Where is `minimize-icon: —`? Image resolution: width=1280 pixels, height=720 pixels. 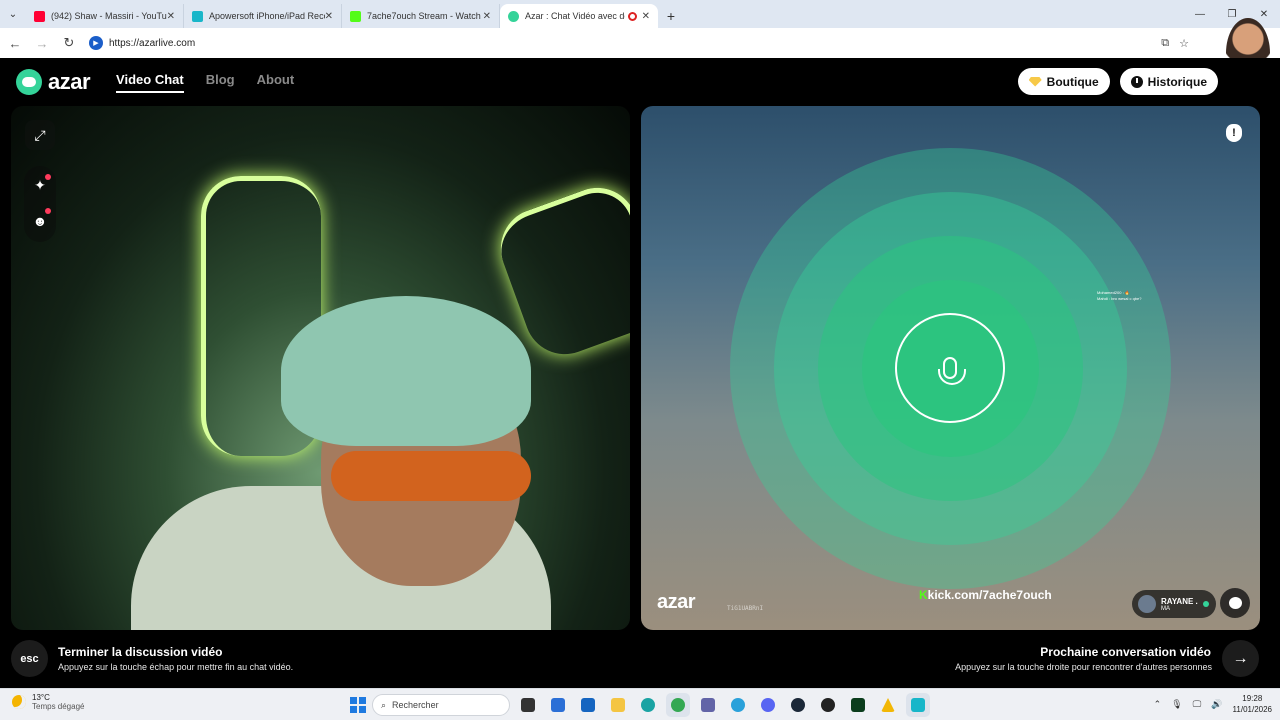
minimize-icon: — is located at coordinates (1200, 14).